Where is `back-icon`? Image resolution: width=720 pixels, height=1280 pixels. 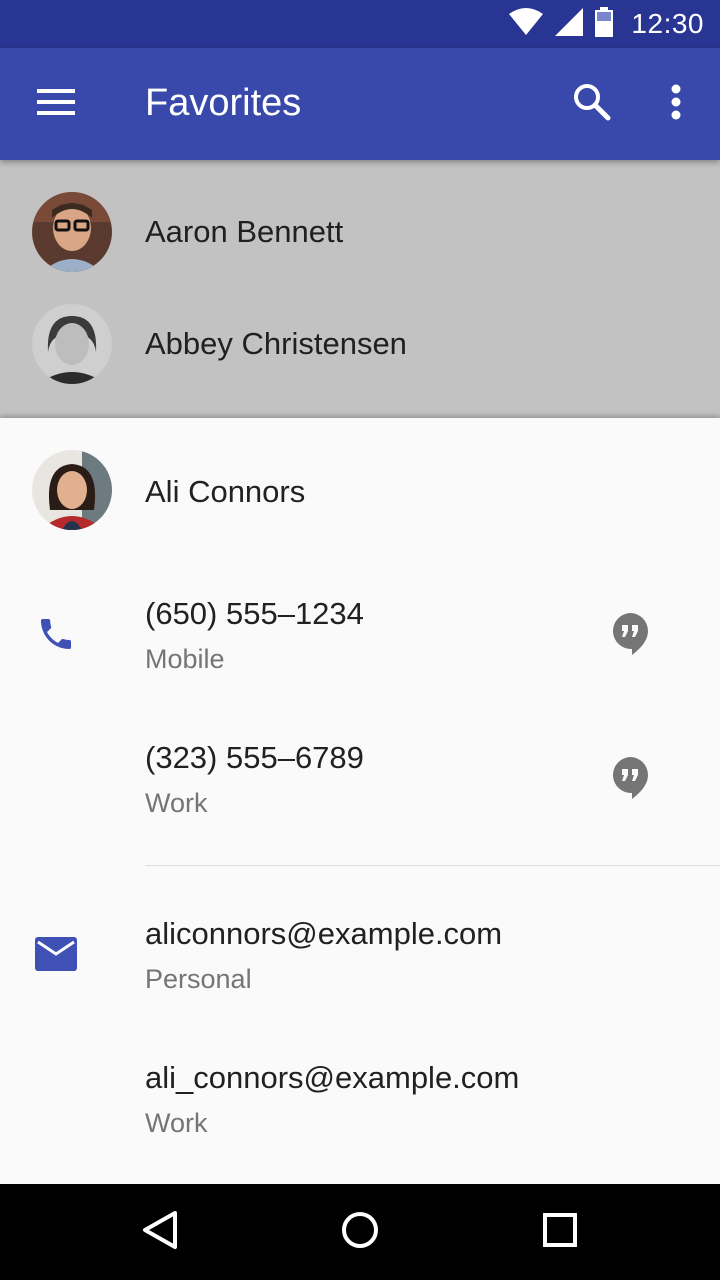
back-icon is located at coordinates (160, 1232).